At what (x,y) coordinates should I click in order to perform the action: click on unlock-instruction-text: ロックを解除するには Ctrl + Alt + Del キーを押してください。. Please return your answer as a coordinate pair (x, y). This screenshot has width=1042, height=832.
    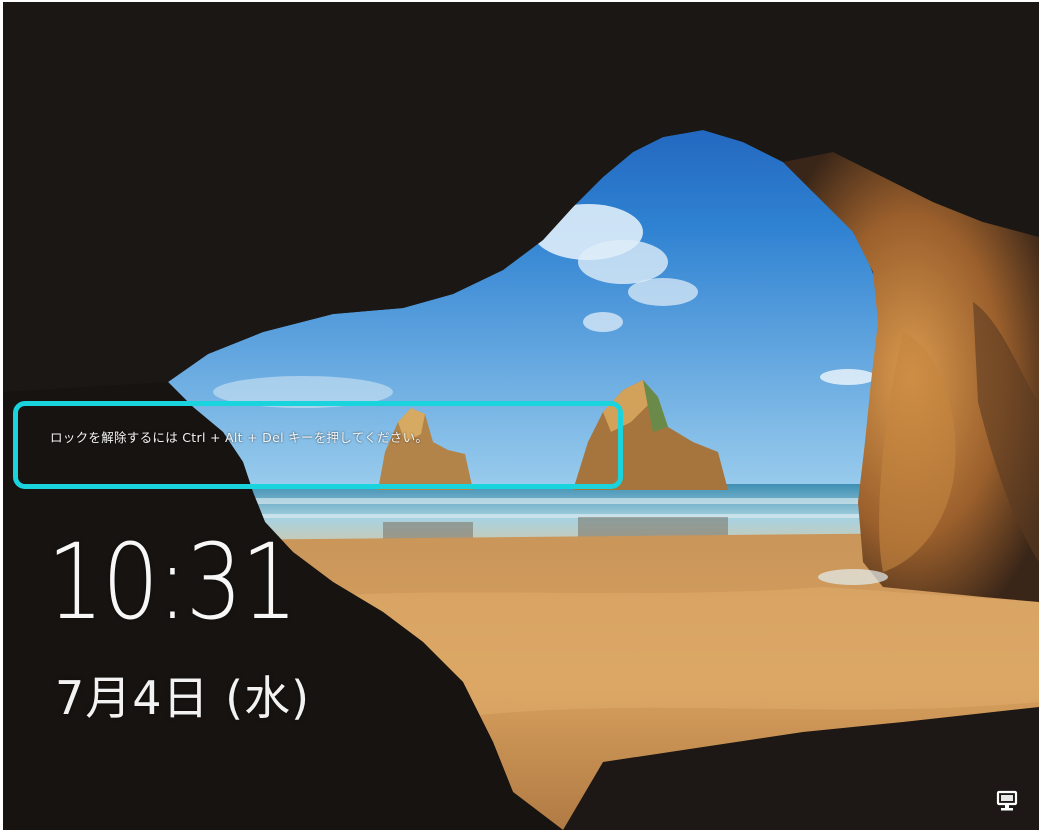
    Looking at the image, I should click on (239, 437).